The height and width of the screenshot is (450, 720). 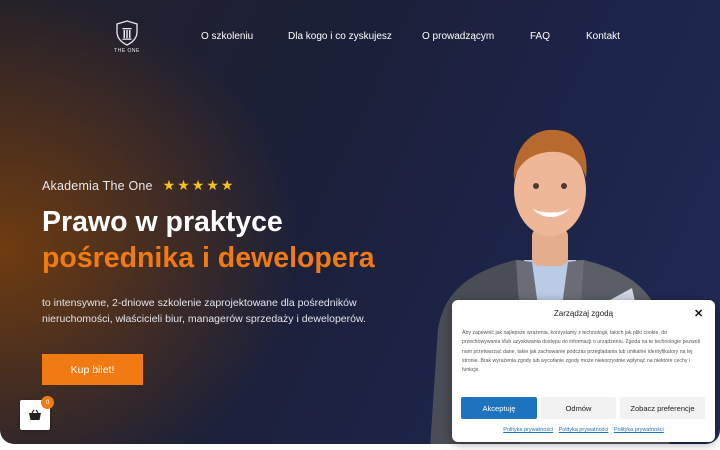 I want to click on logo: THE ONE, so click(x=127, y=37).